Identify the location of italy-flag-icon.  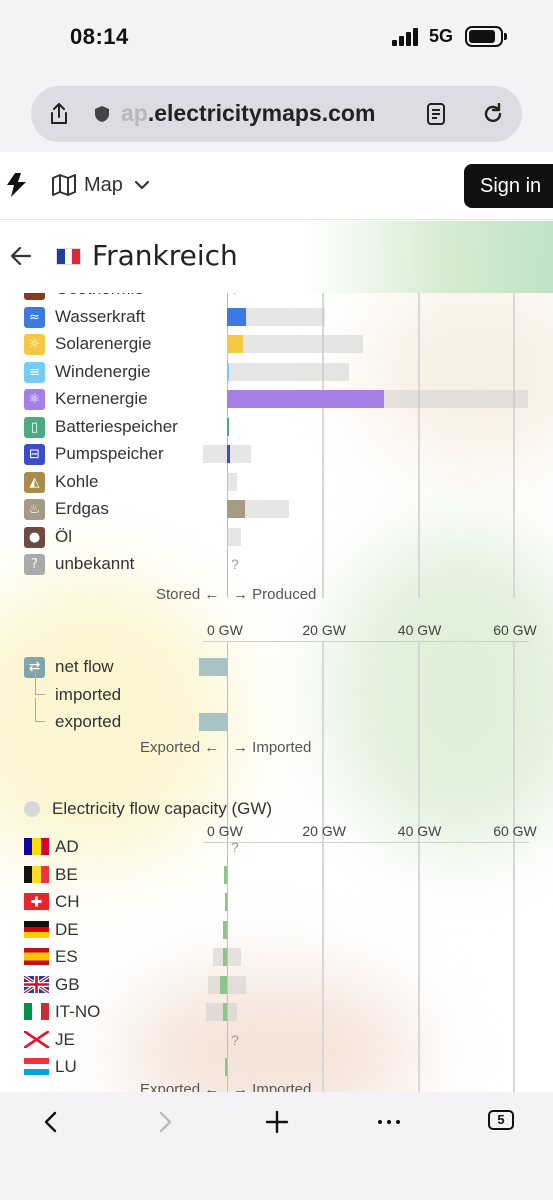
(36, 1011).